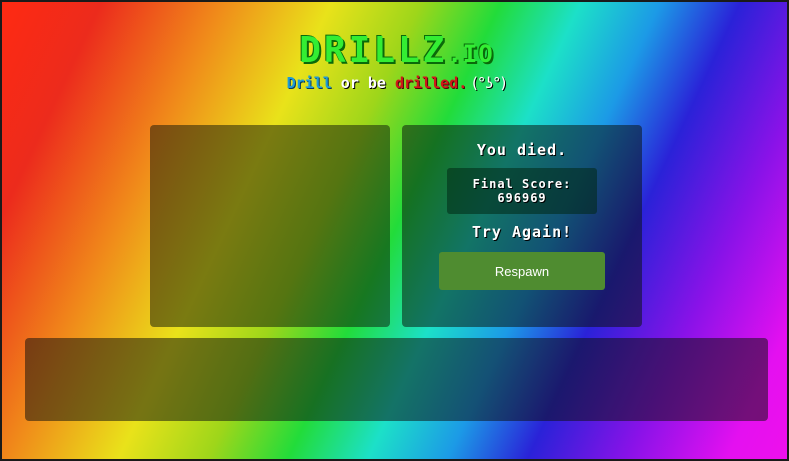 The height and width of the screenshot is (461, 789). I want to click on final-score-value: 696969, so click(522, 198).